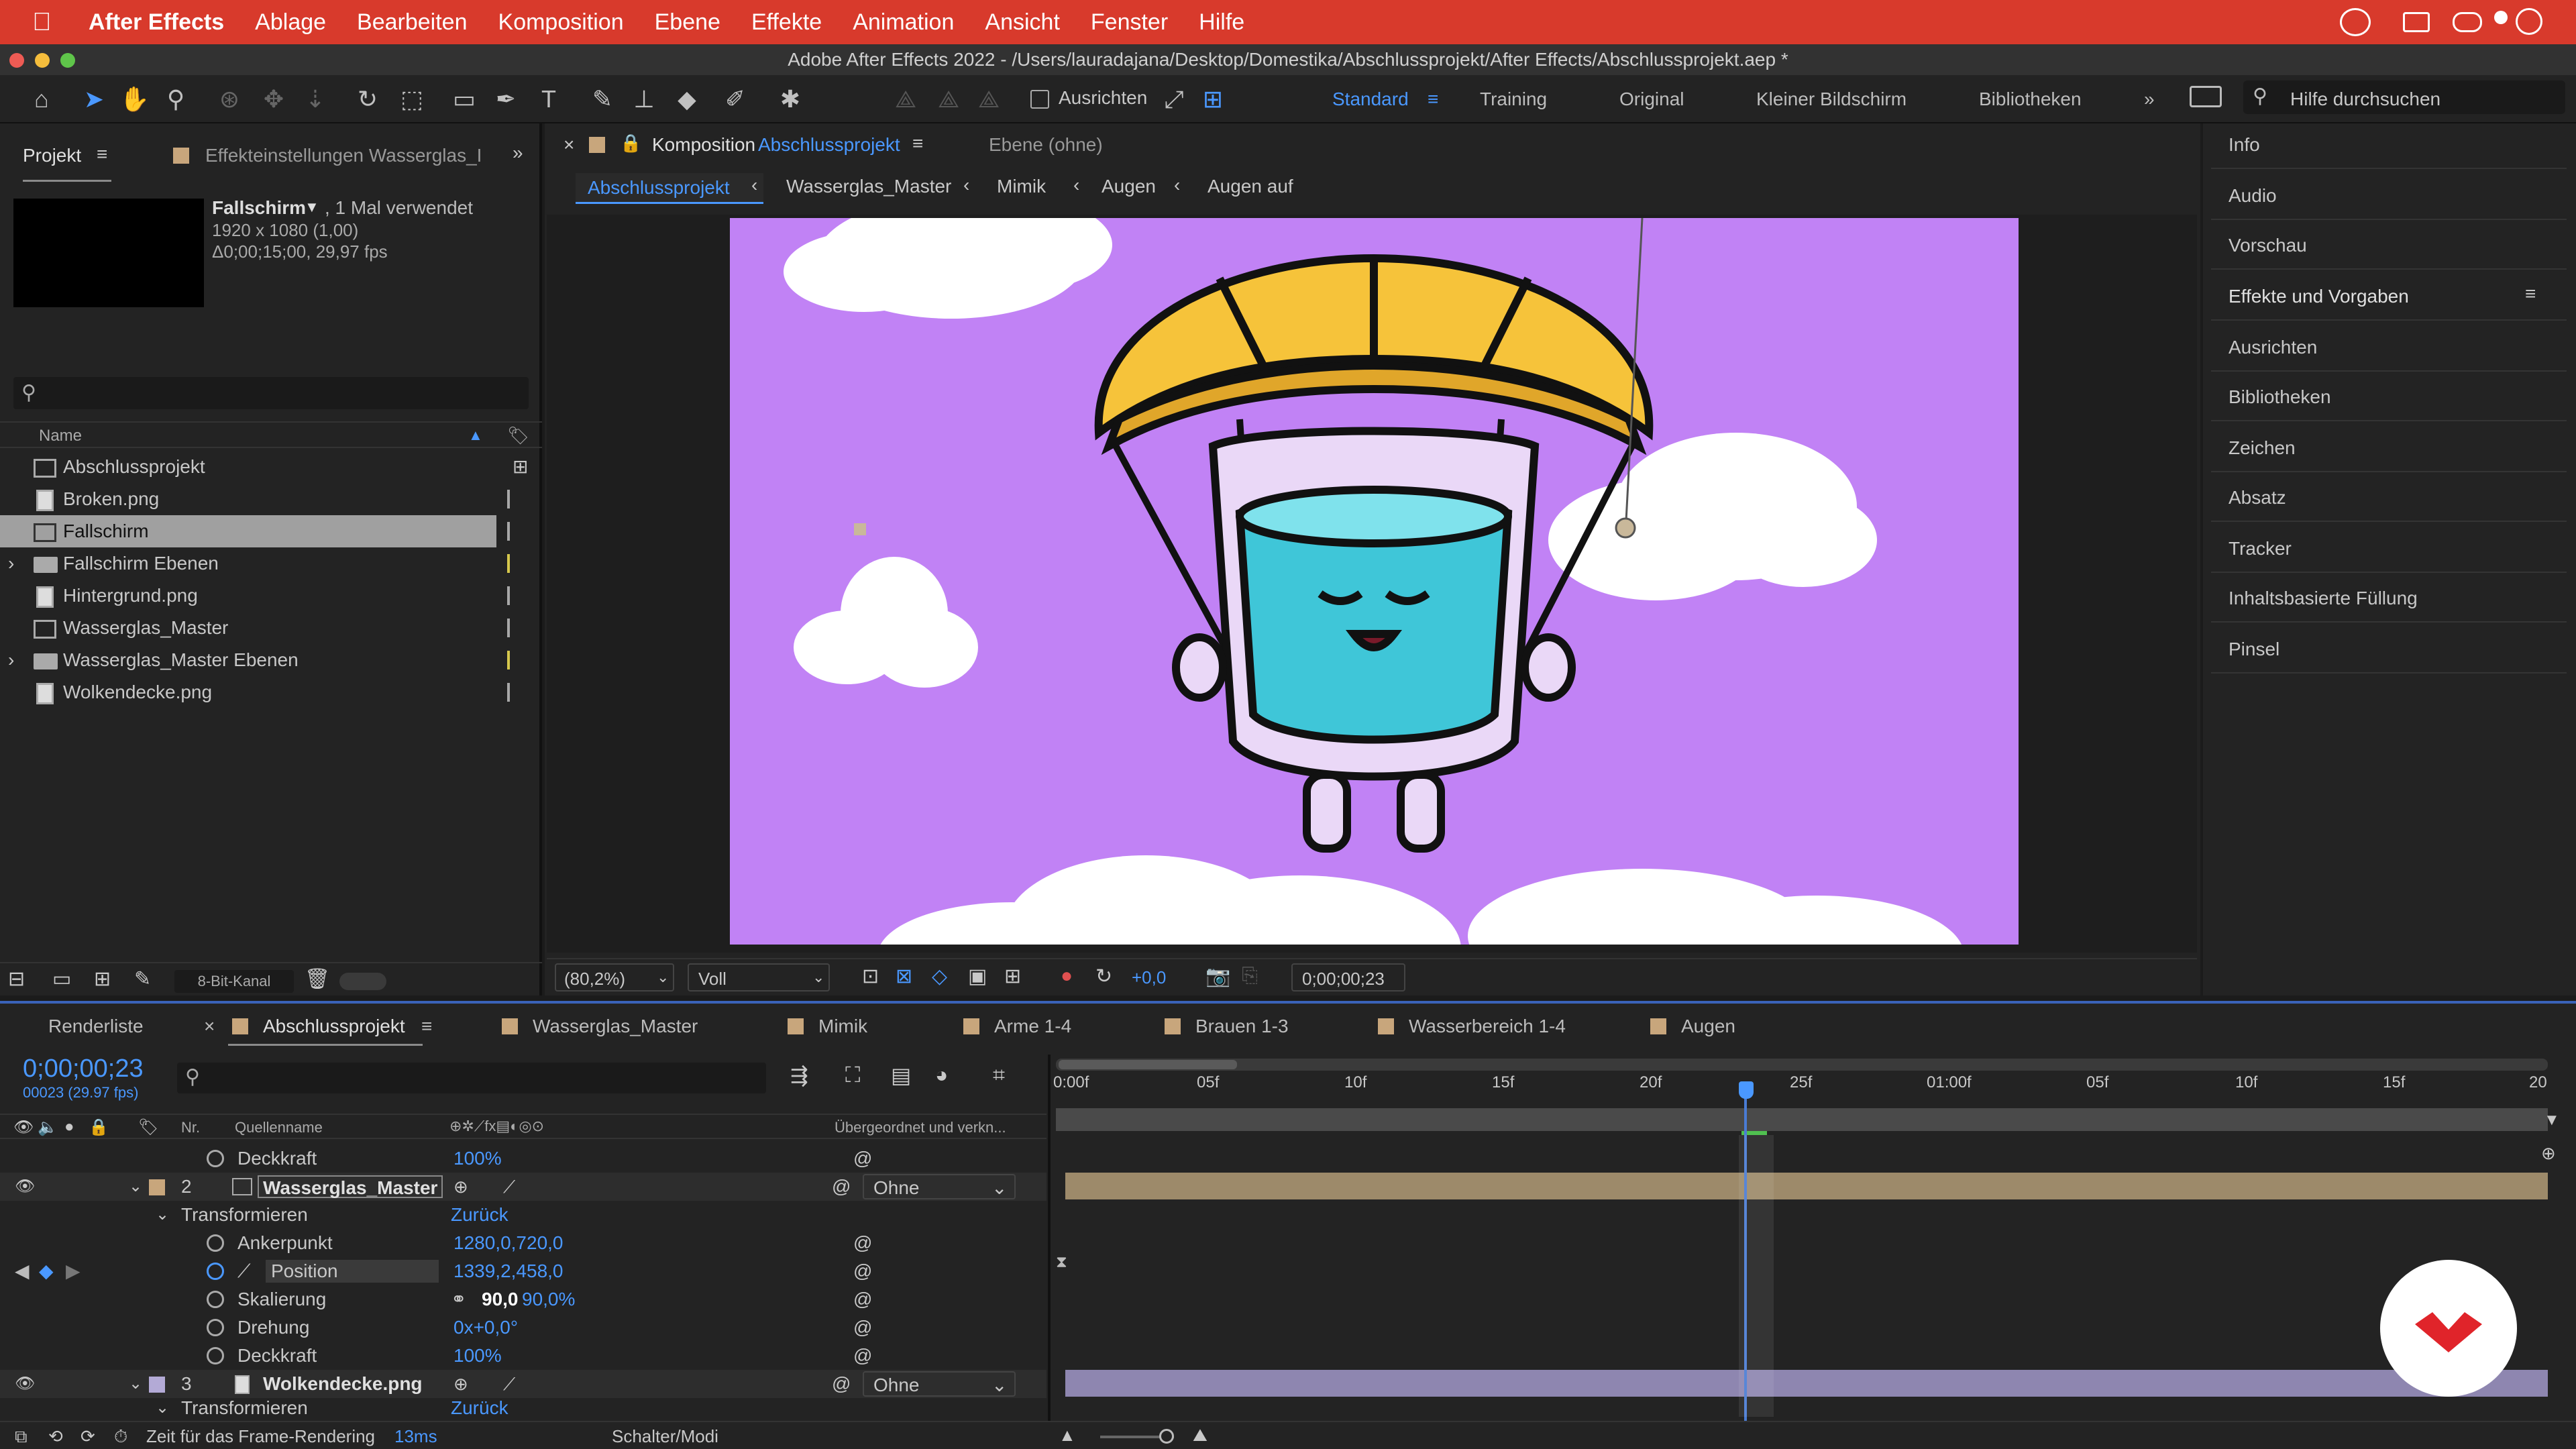  What do you see at coordinates (509, 1187) in the screenshot?
I see `quality-switch-icon: ⟋` at bounding box center [509, 1187].